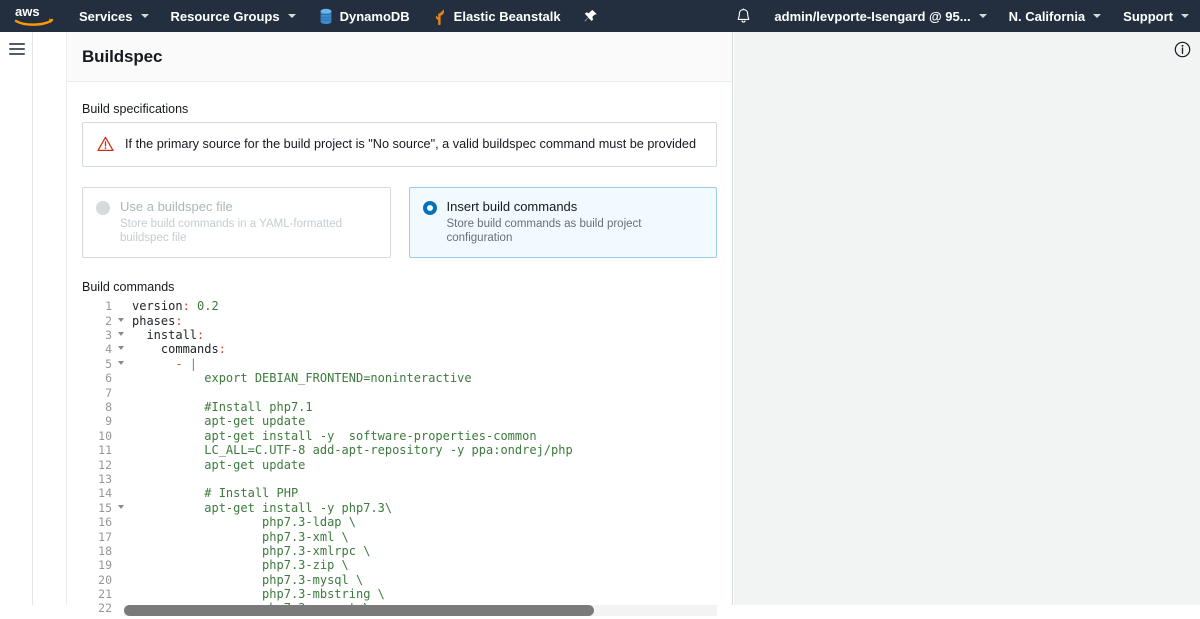 The height and width of the screenshot is (619, 1200). What do you see at coordinates (399, 393) in the screenshot?
I see `code-line: 7` at bounding box center [399, 393].